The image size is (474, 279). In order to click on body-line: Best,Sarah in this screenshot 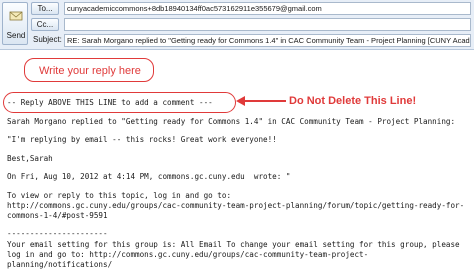, I will do `click(30, 158)`.